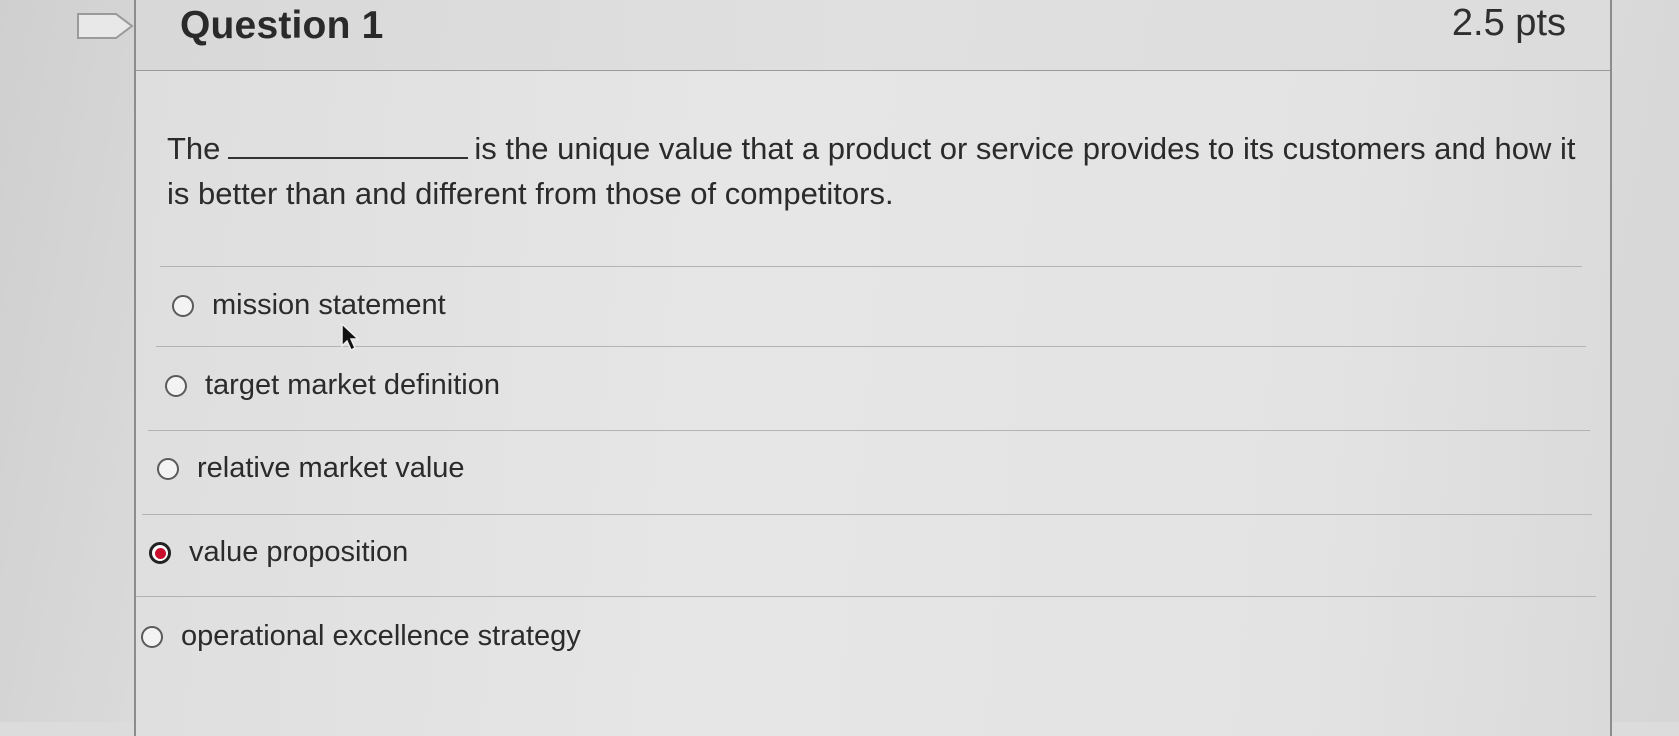 This screenshot has height=736, width=1679. I want to click on fill-in-blank, so click(348, 146).